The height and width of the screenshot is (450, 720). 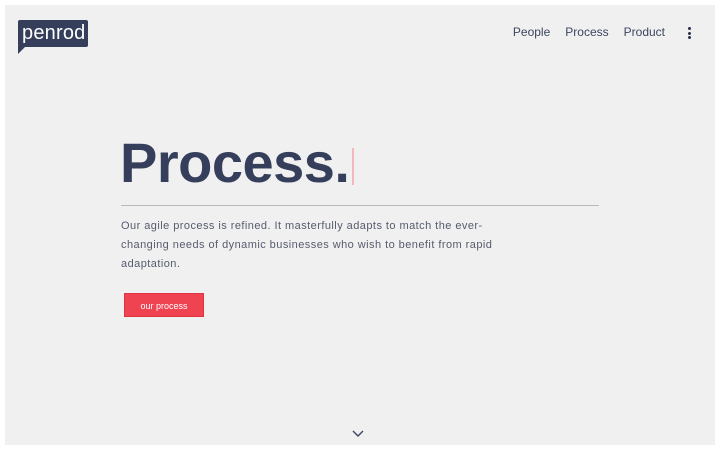 I want to click on chevron-down-icon, so click(x=358, y=431).